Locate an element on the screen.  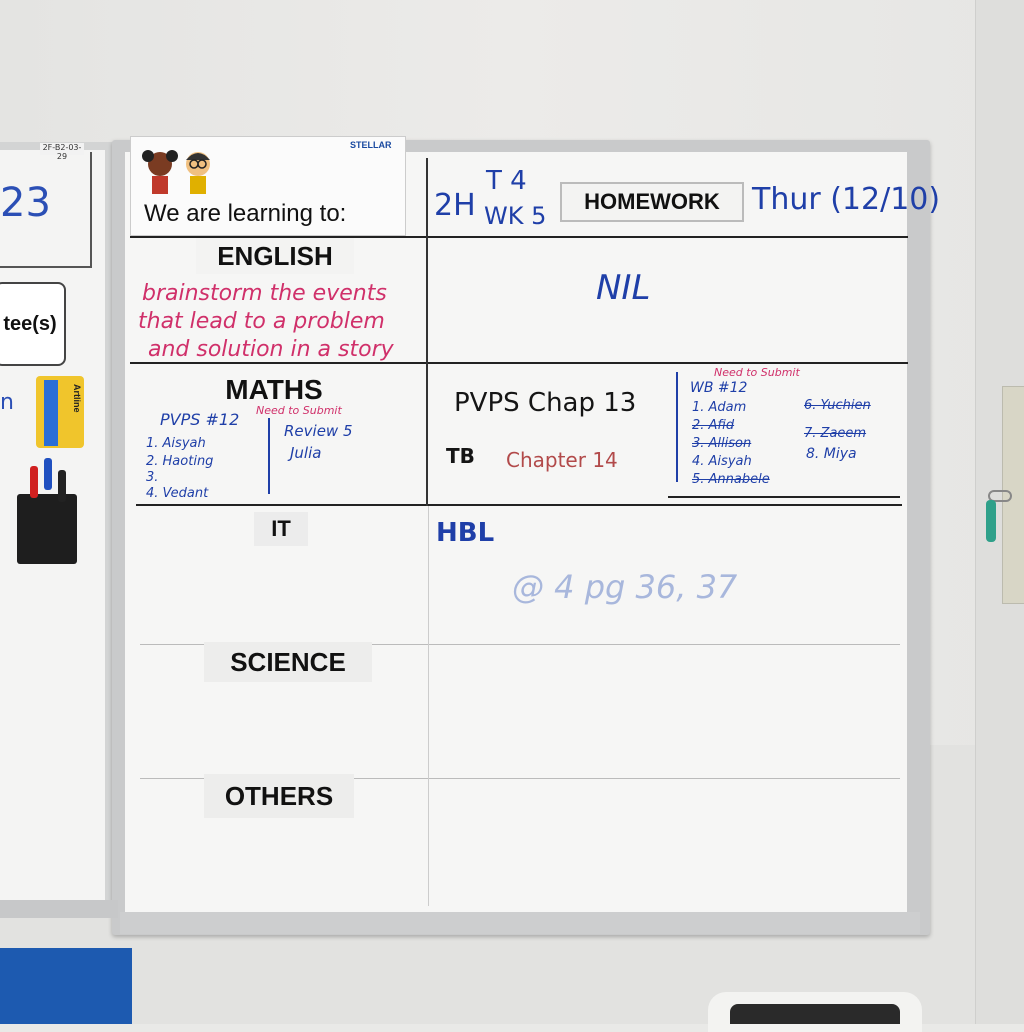
others-label: OTHERS is located at coordinates (279, 796).